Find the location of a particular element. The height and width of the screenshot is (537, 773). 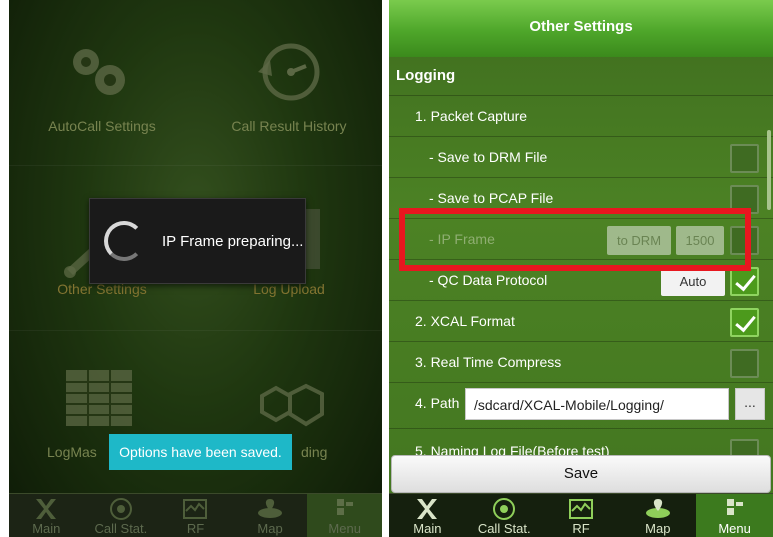

section-title: Logging is located at coordinates (426, 75).